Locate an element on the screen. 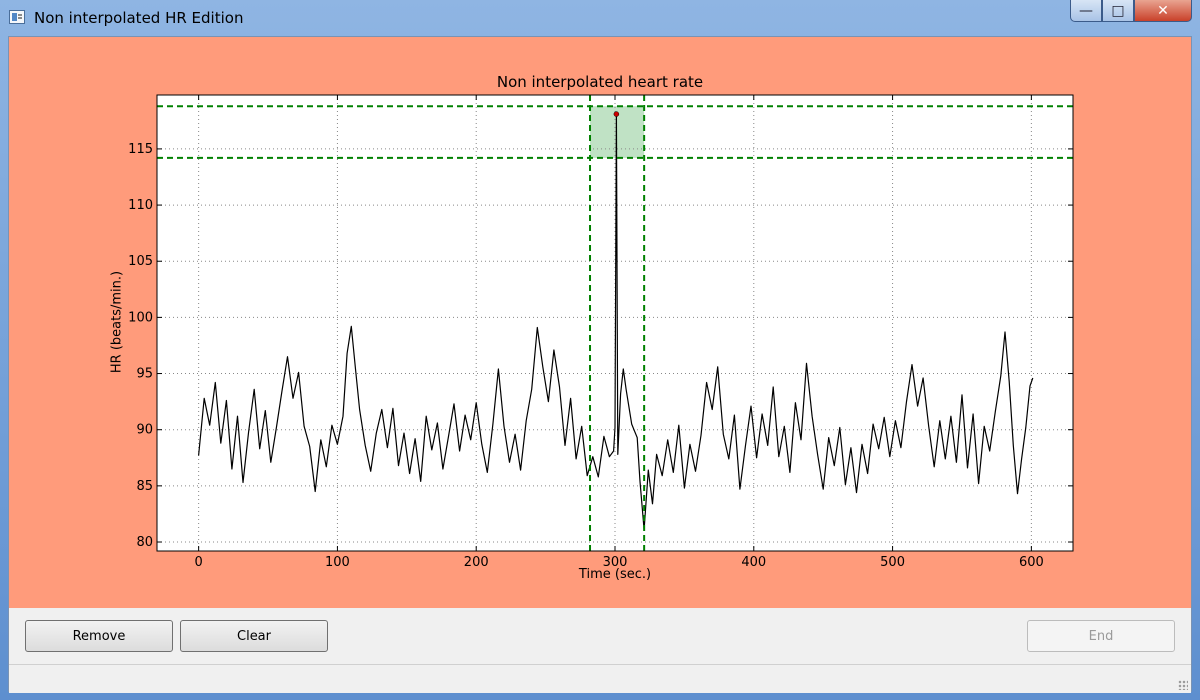 This screenshot has width=1200, height=700. window-title: Non interpolated HR Edition is located at coordinates (139, 18).